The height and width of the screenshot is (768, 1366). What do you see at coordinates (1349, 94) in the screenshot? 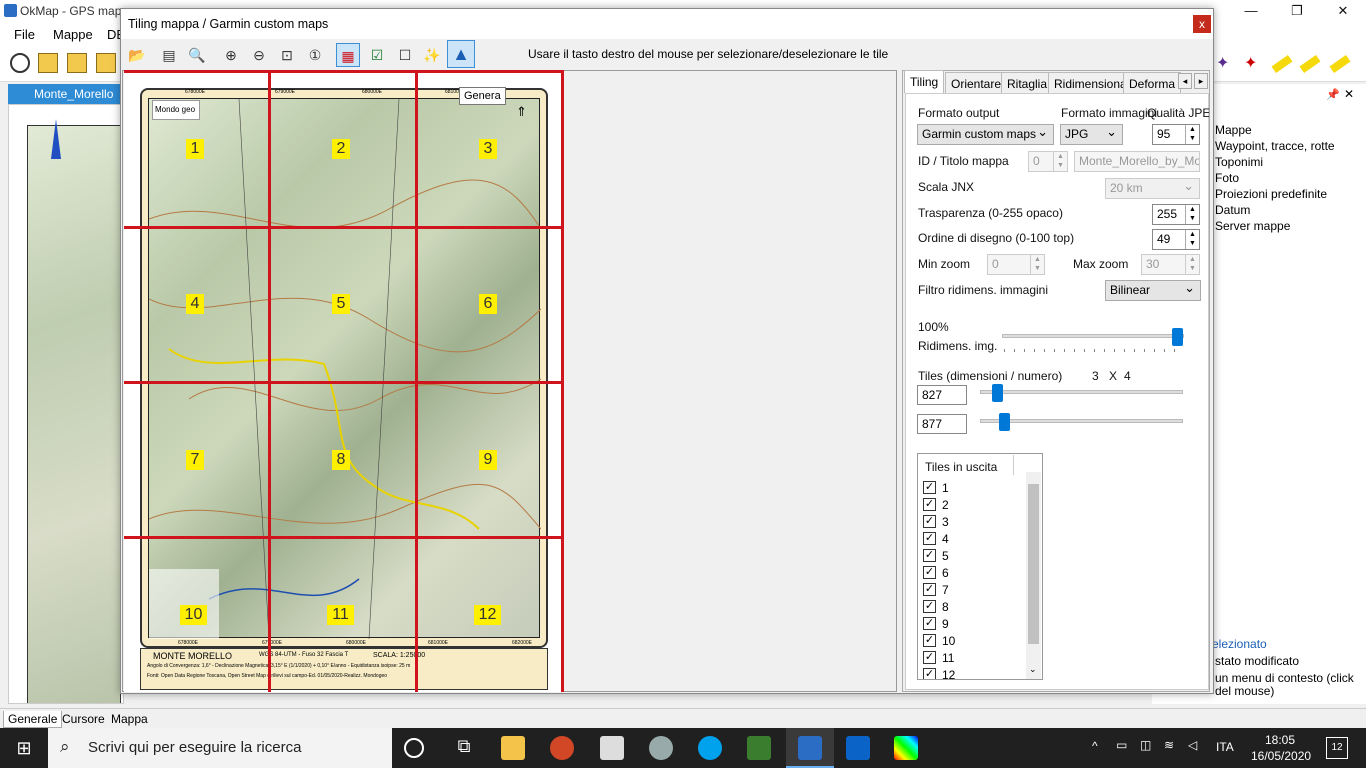
I see `panel-close-icon: ✕` at bounding box center [1349, 94].